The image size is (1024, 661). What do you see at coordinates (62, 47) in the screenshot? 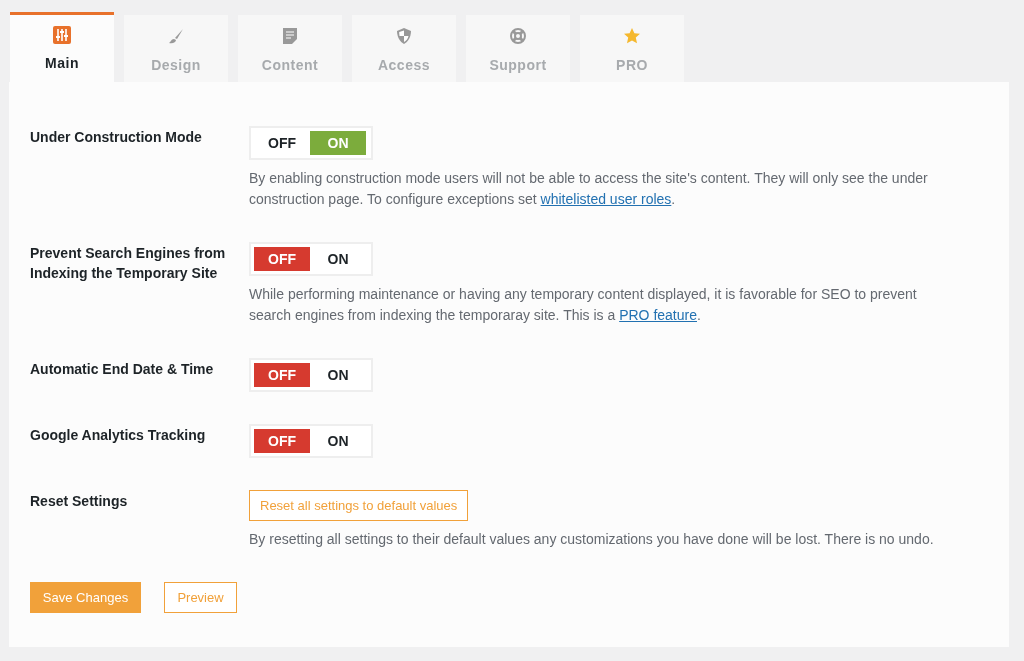
I see `tab: Main` at bounding box center [62, 47].